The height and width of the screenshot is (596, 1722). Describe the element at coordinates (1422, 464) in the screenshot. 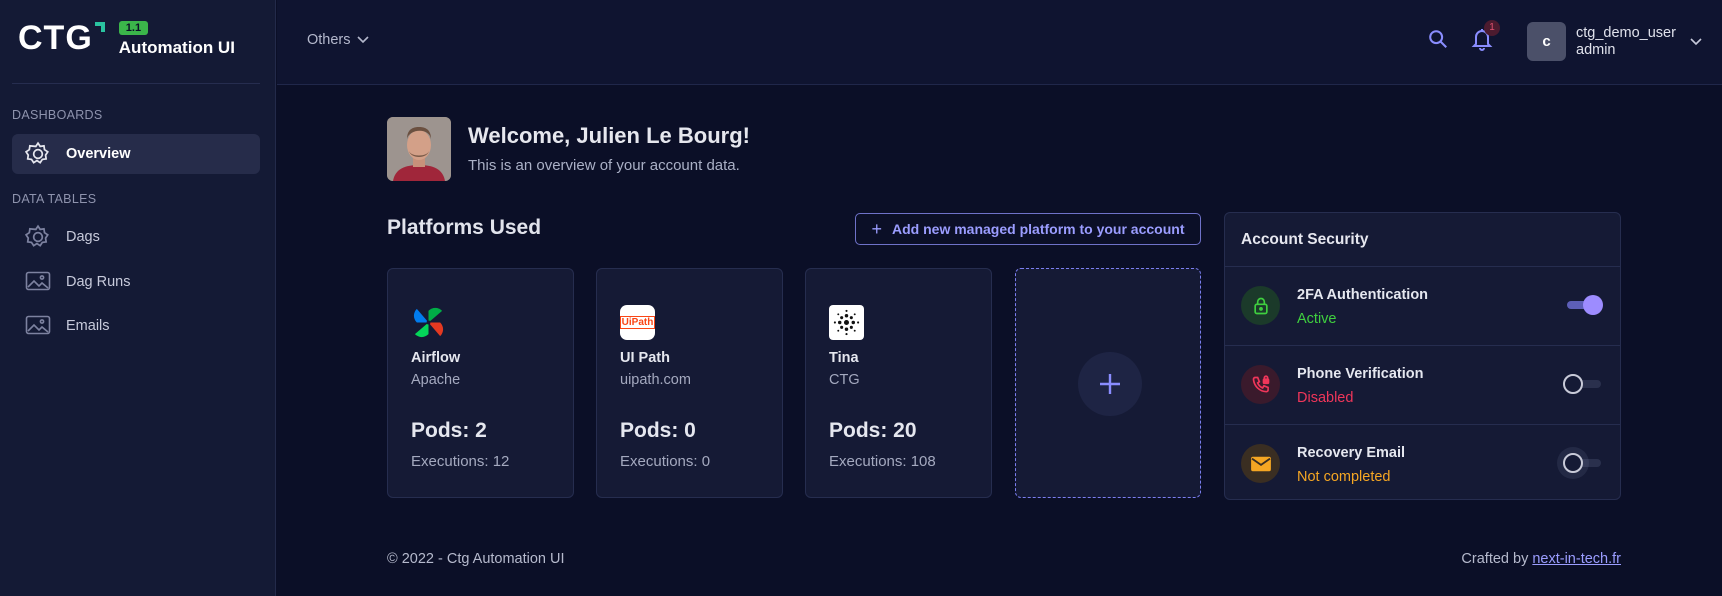

I see `security-row-recovery-email: Recovery Email Not completed` at that location.